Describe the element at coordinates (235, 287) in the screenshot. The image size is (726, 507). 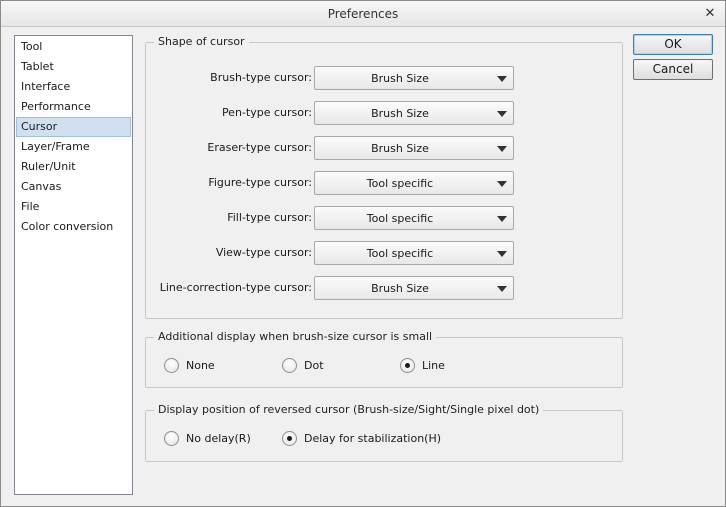
I see `line-correction-type-cursor-label: Line-correction-type cursor:` at that location.